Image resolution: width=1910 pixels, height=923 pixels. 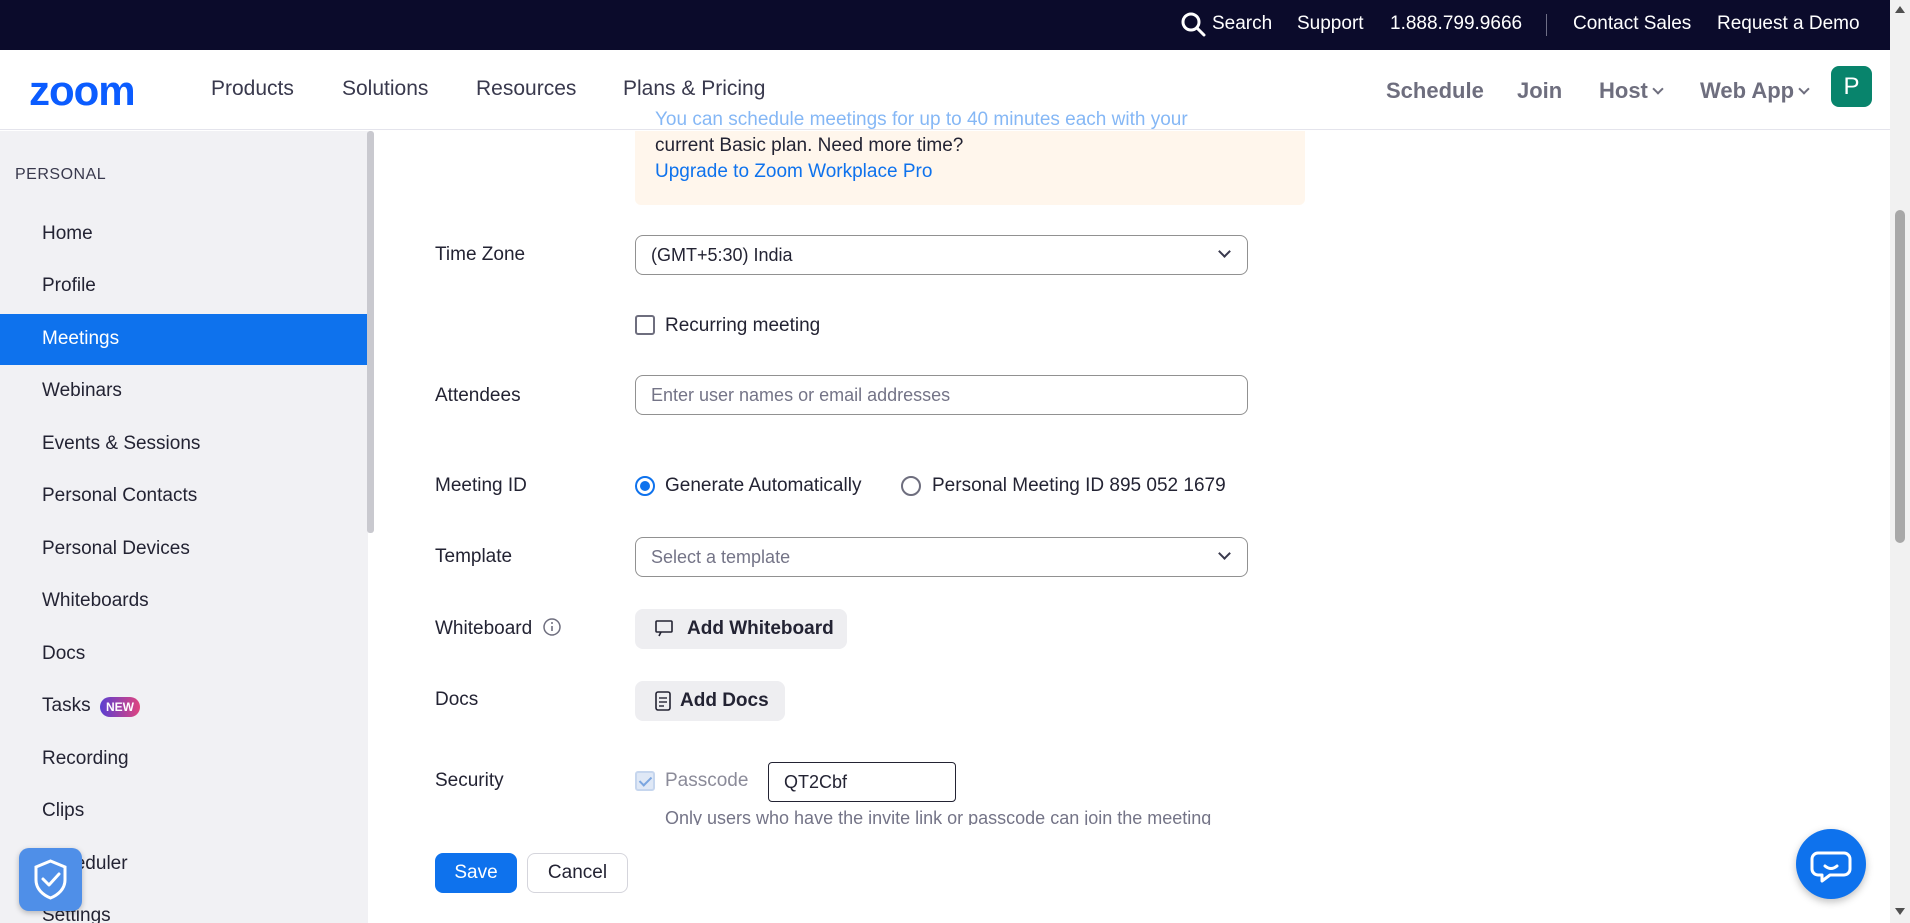 I want to click on scroll-down-arrow-icon, so click(x=1900, y=911).